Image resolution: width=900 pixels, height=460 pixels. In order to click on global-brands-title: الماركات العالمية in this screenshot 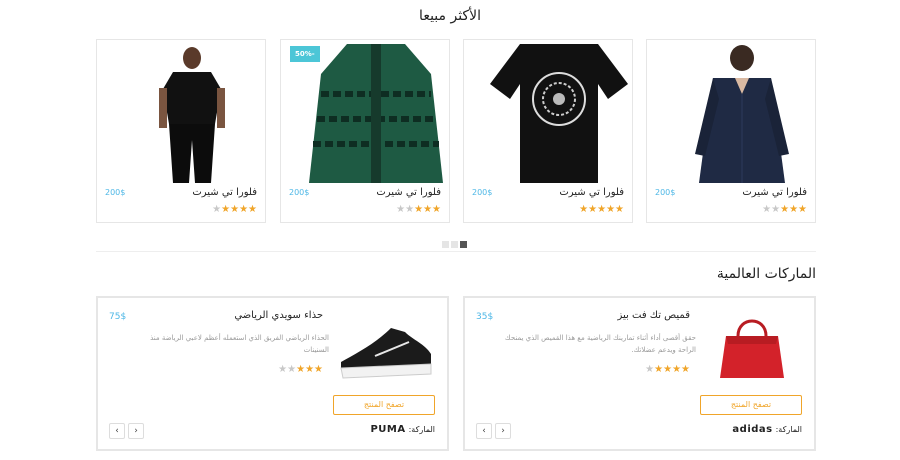, I will do `click(766, 274)`.